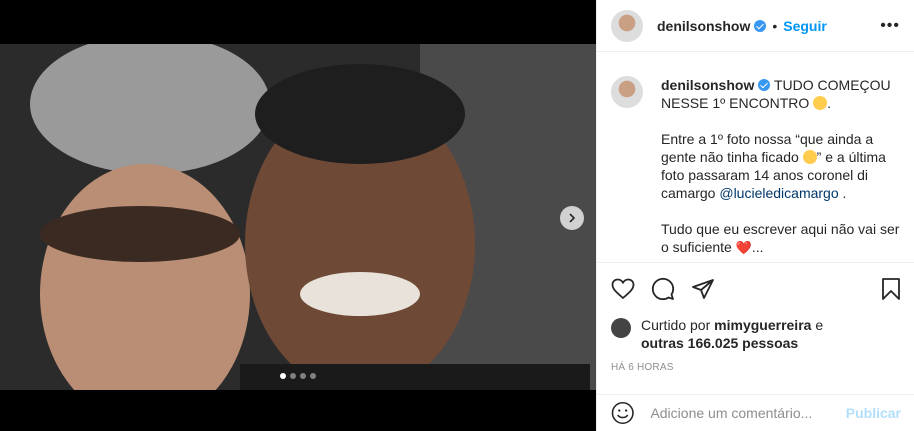 The image size is (914, 431). I want to click on header-username: denilsonshow, so click(712, 26).